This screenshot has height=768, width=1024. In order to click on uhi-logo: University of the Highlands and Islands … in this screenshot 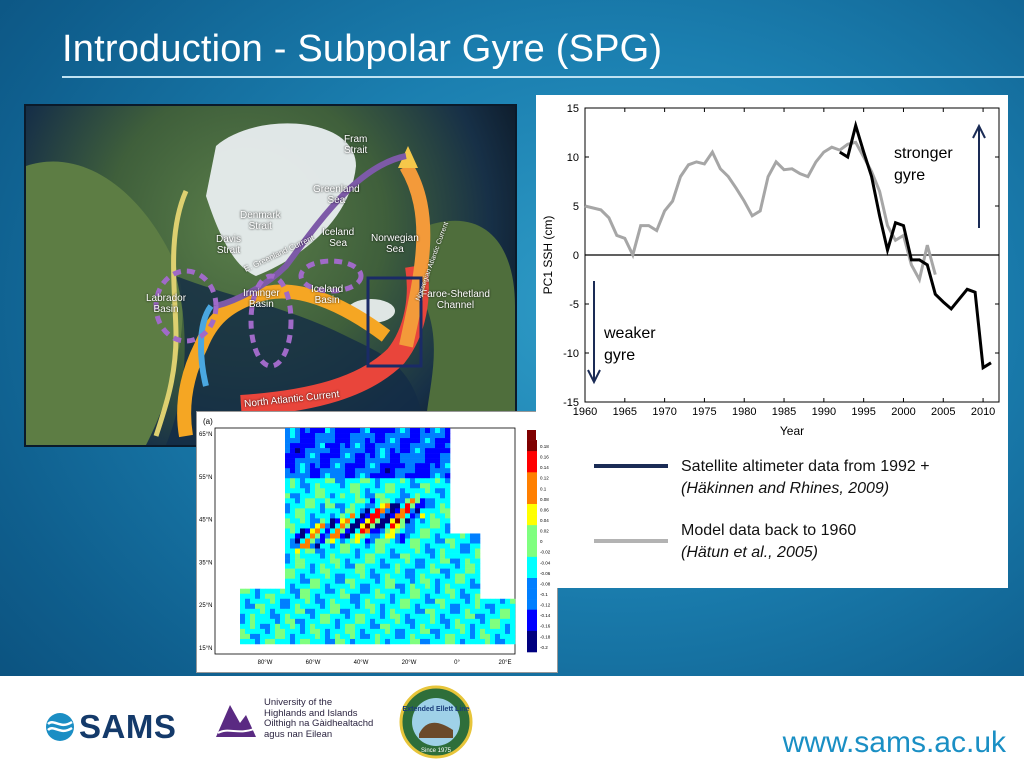, I will do `click(293, 719)`.